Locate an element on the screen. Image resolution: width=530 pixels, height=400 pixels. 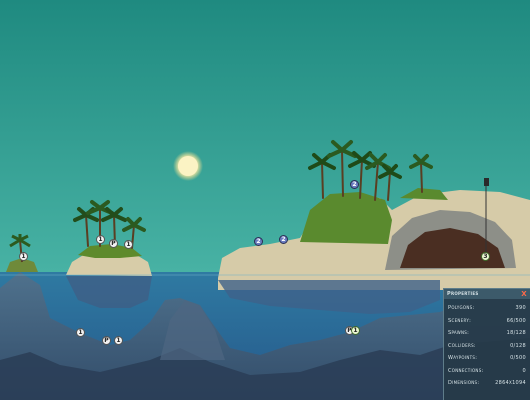
property-row: Dimensions: 2864x1094 is located at coordinates (487, 386).